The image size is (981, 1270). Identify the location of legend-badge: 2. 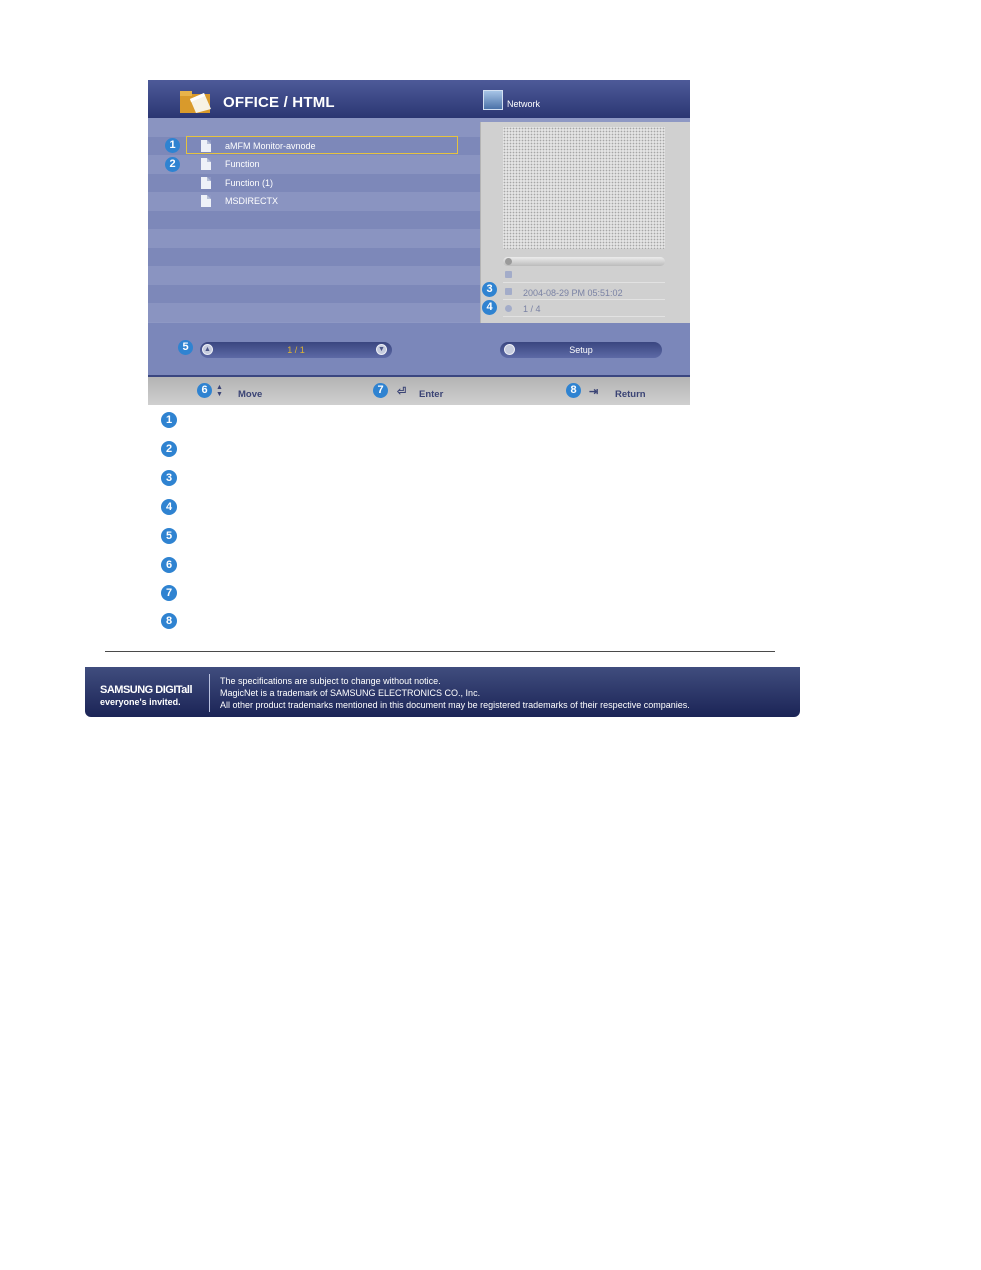
(169, 449).